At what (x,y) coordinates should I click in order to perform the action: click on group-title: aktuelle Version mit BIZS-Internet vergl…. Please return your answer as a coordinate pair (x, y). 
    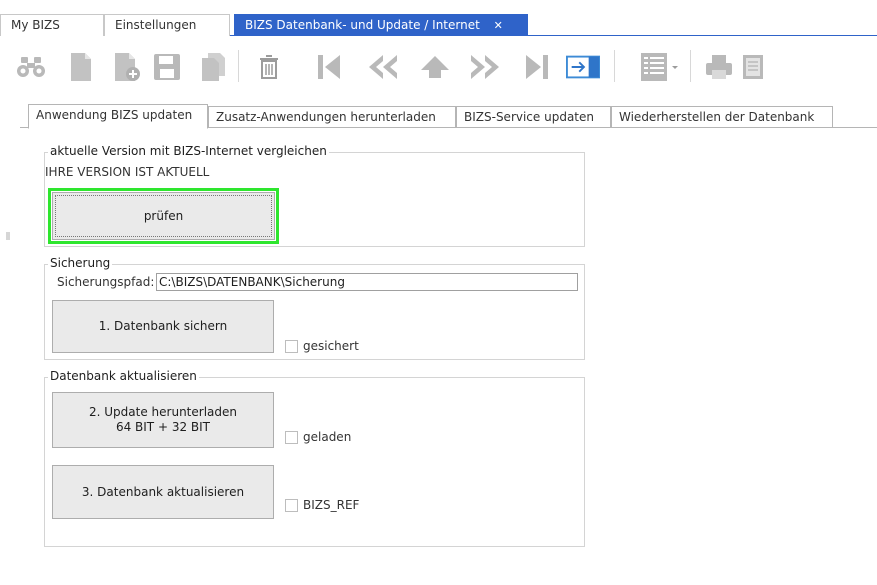
    Looking at the image, I should click on (188, 151).